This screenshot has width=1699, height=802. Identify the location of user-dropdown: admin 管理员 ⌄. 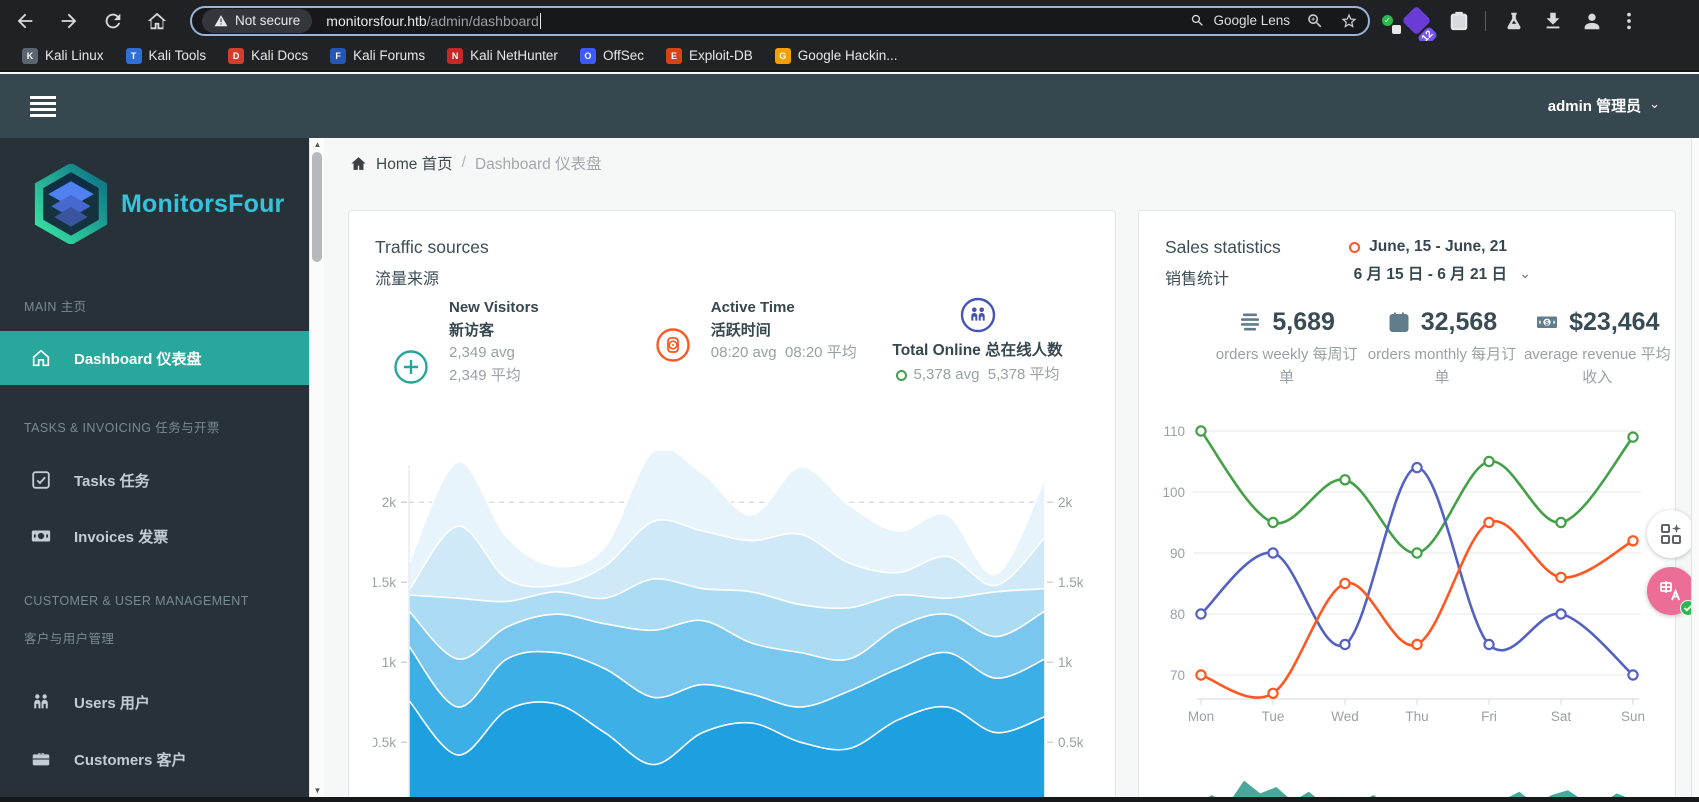
(1604, 105).